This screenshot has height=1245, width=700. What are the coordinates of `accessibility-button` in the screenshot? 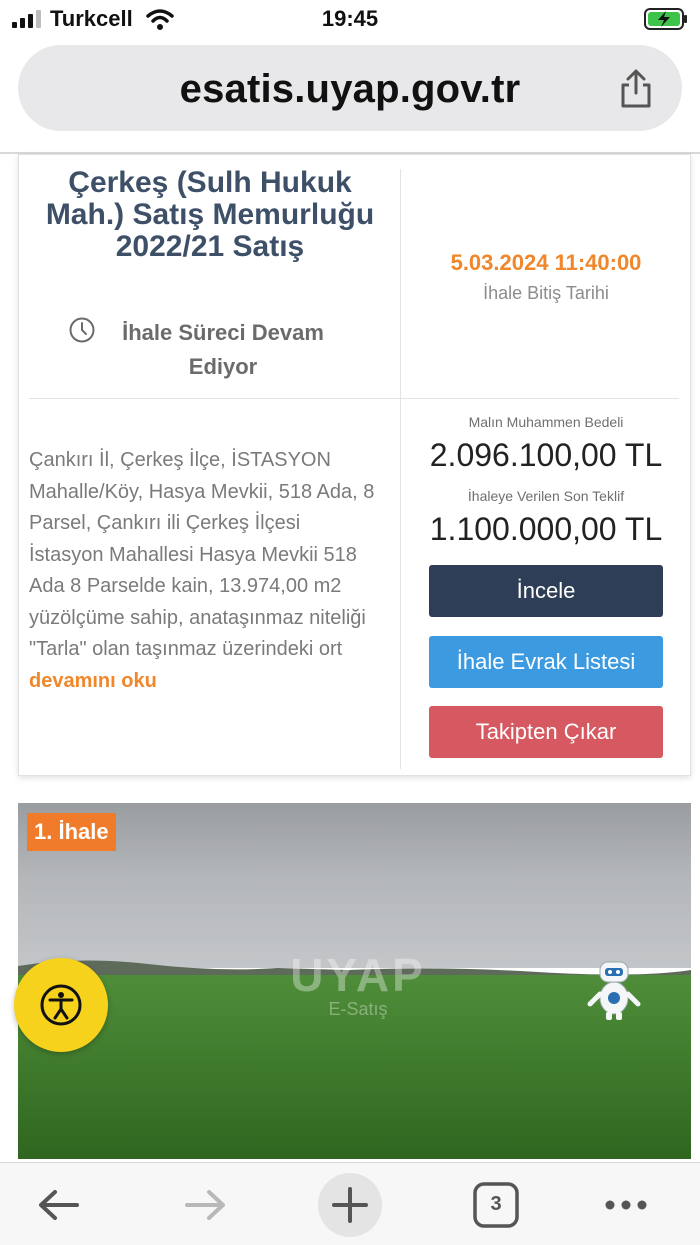 It's located at (61, 1005).